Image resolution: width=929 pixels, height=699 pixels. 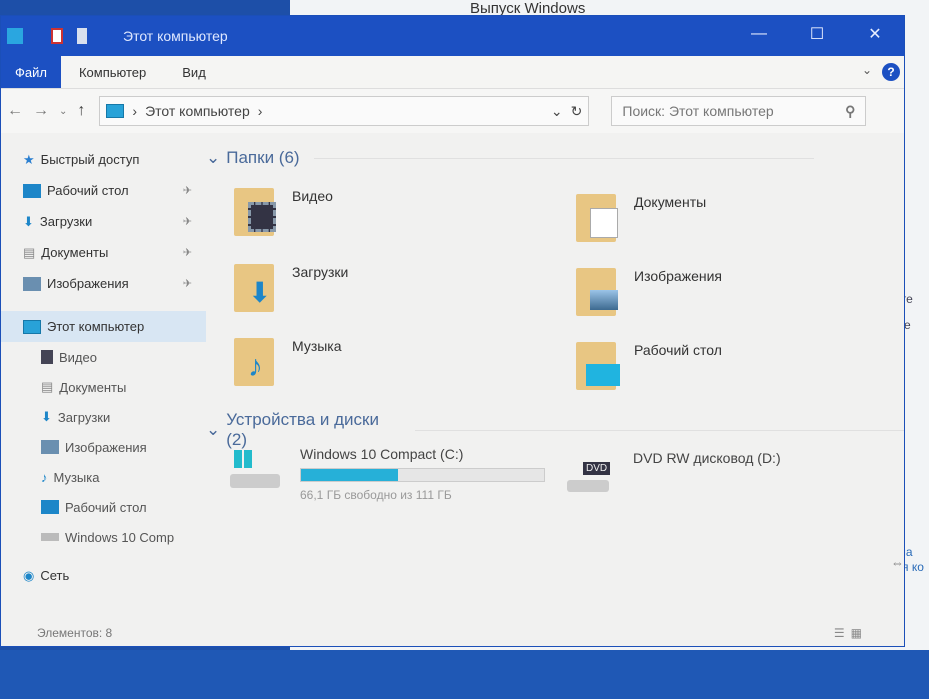 I want to click on group-header-folders: ⌄ Папки (6), so click(x=510, y=158).